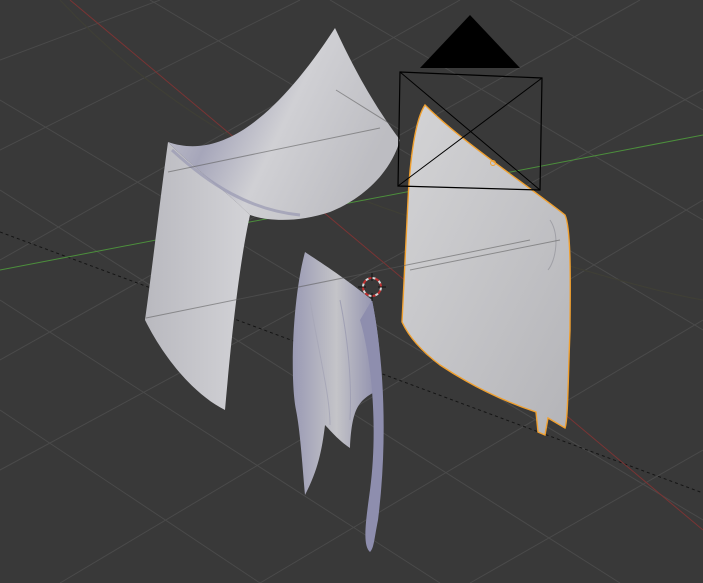 The width and height of the screenshot is (703, 583). I want to click on cloth-panel-object, so click(486, 269).